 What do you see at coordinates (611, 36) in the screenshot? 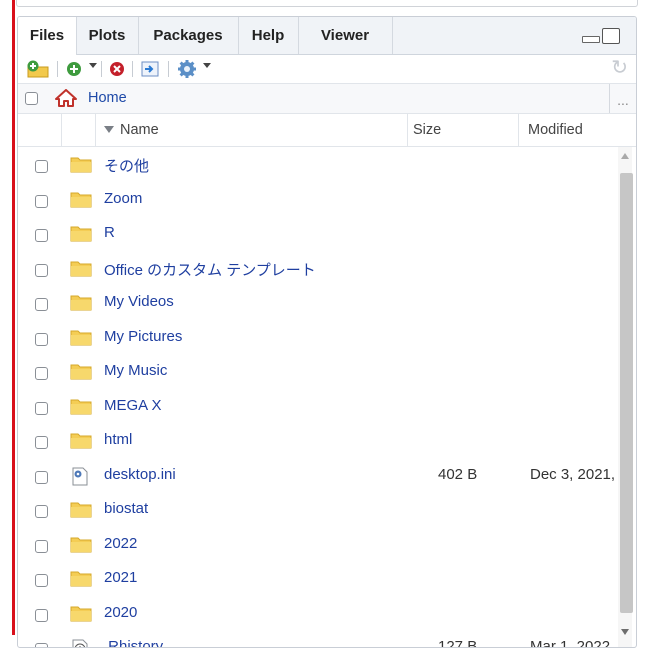
I see `maximize-pane-button` at bounding box center [611, 36].